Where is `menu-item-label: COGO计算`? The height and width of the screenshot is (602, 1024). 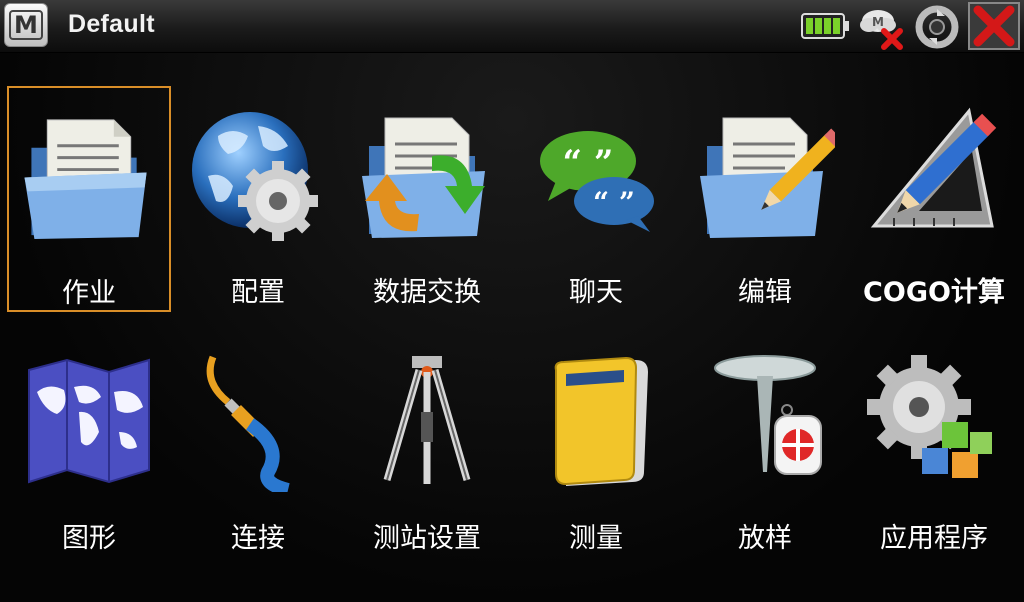
menu-item-label: COGO计算 is located at coordinates (934, 292).